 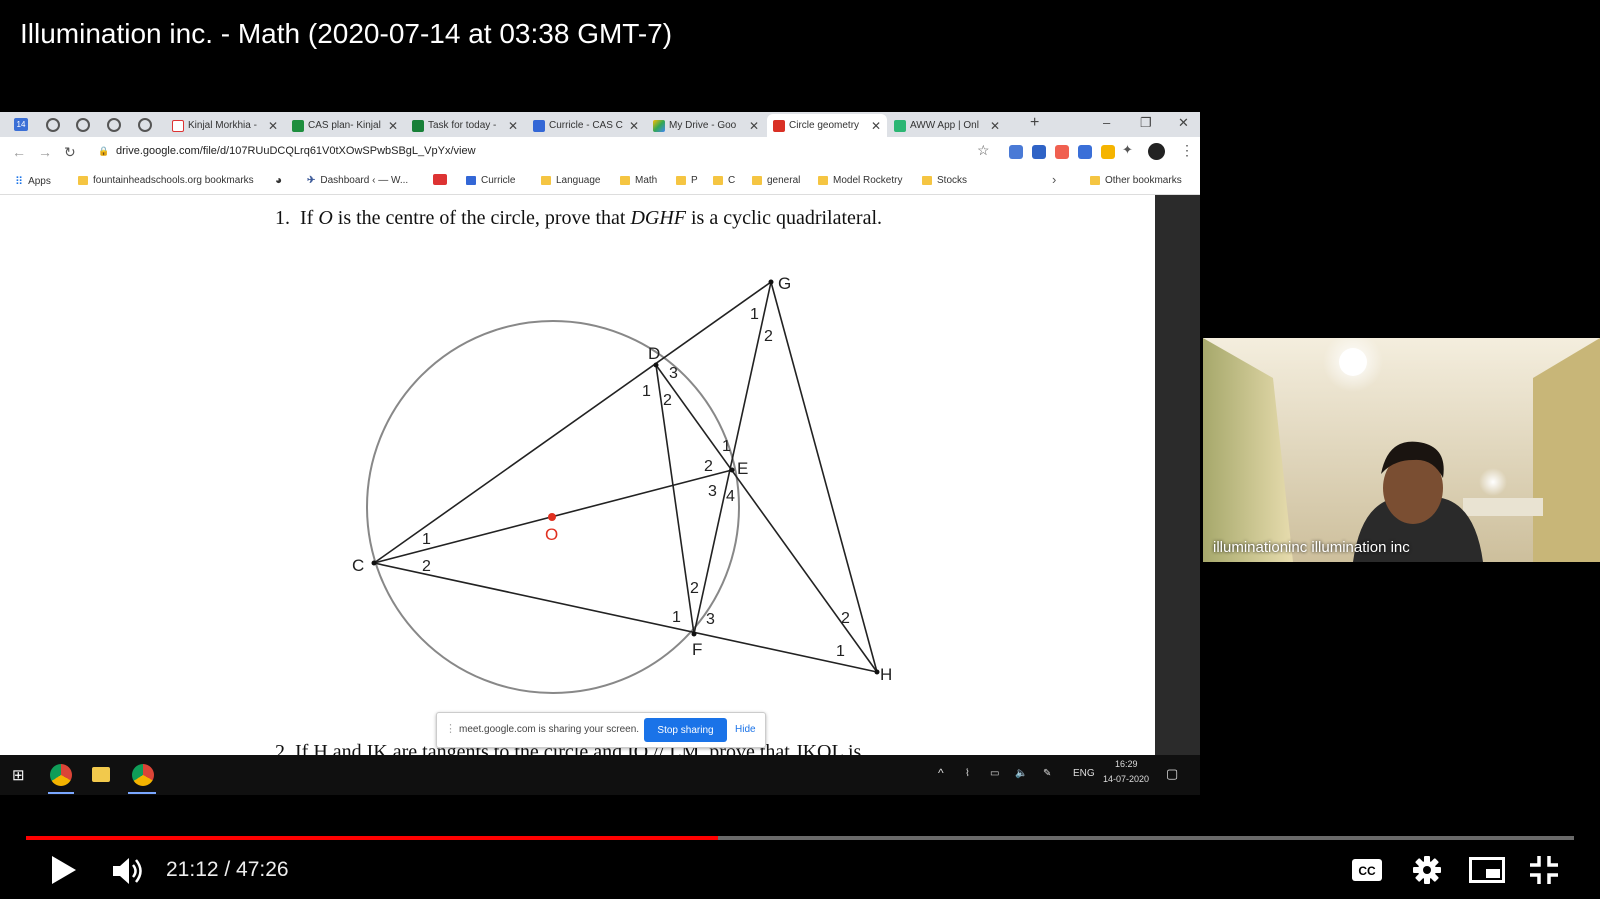 I want to click on bookmark-curricle: Curricle, so click(x=490, y=180).